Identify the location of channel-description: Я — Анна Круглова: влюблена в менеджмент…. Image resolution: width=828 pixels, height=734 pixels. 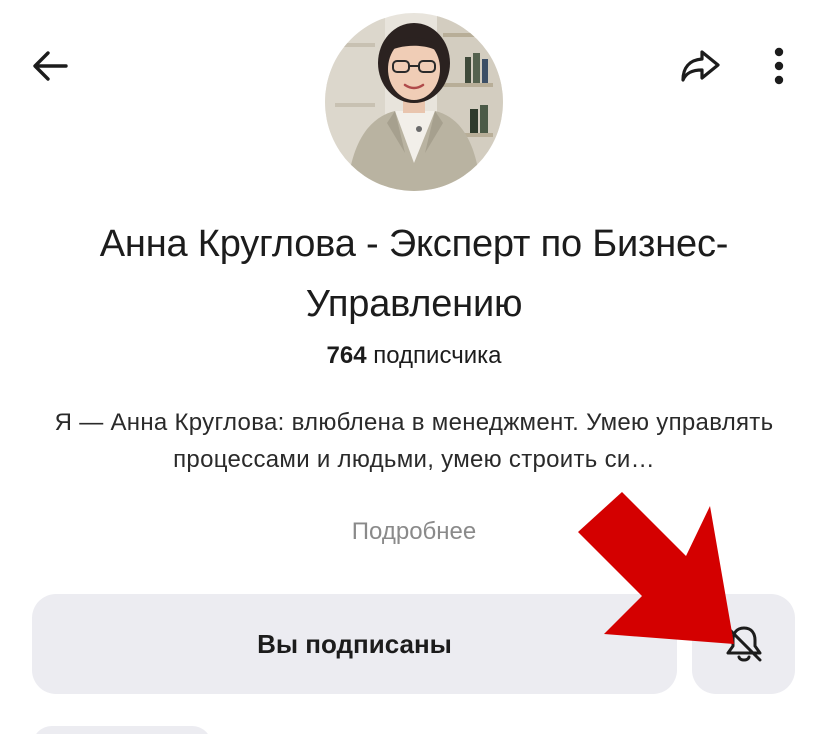
(414, 441).